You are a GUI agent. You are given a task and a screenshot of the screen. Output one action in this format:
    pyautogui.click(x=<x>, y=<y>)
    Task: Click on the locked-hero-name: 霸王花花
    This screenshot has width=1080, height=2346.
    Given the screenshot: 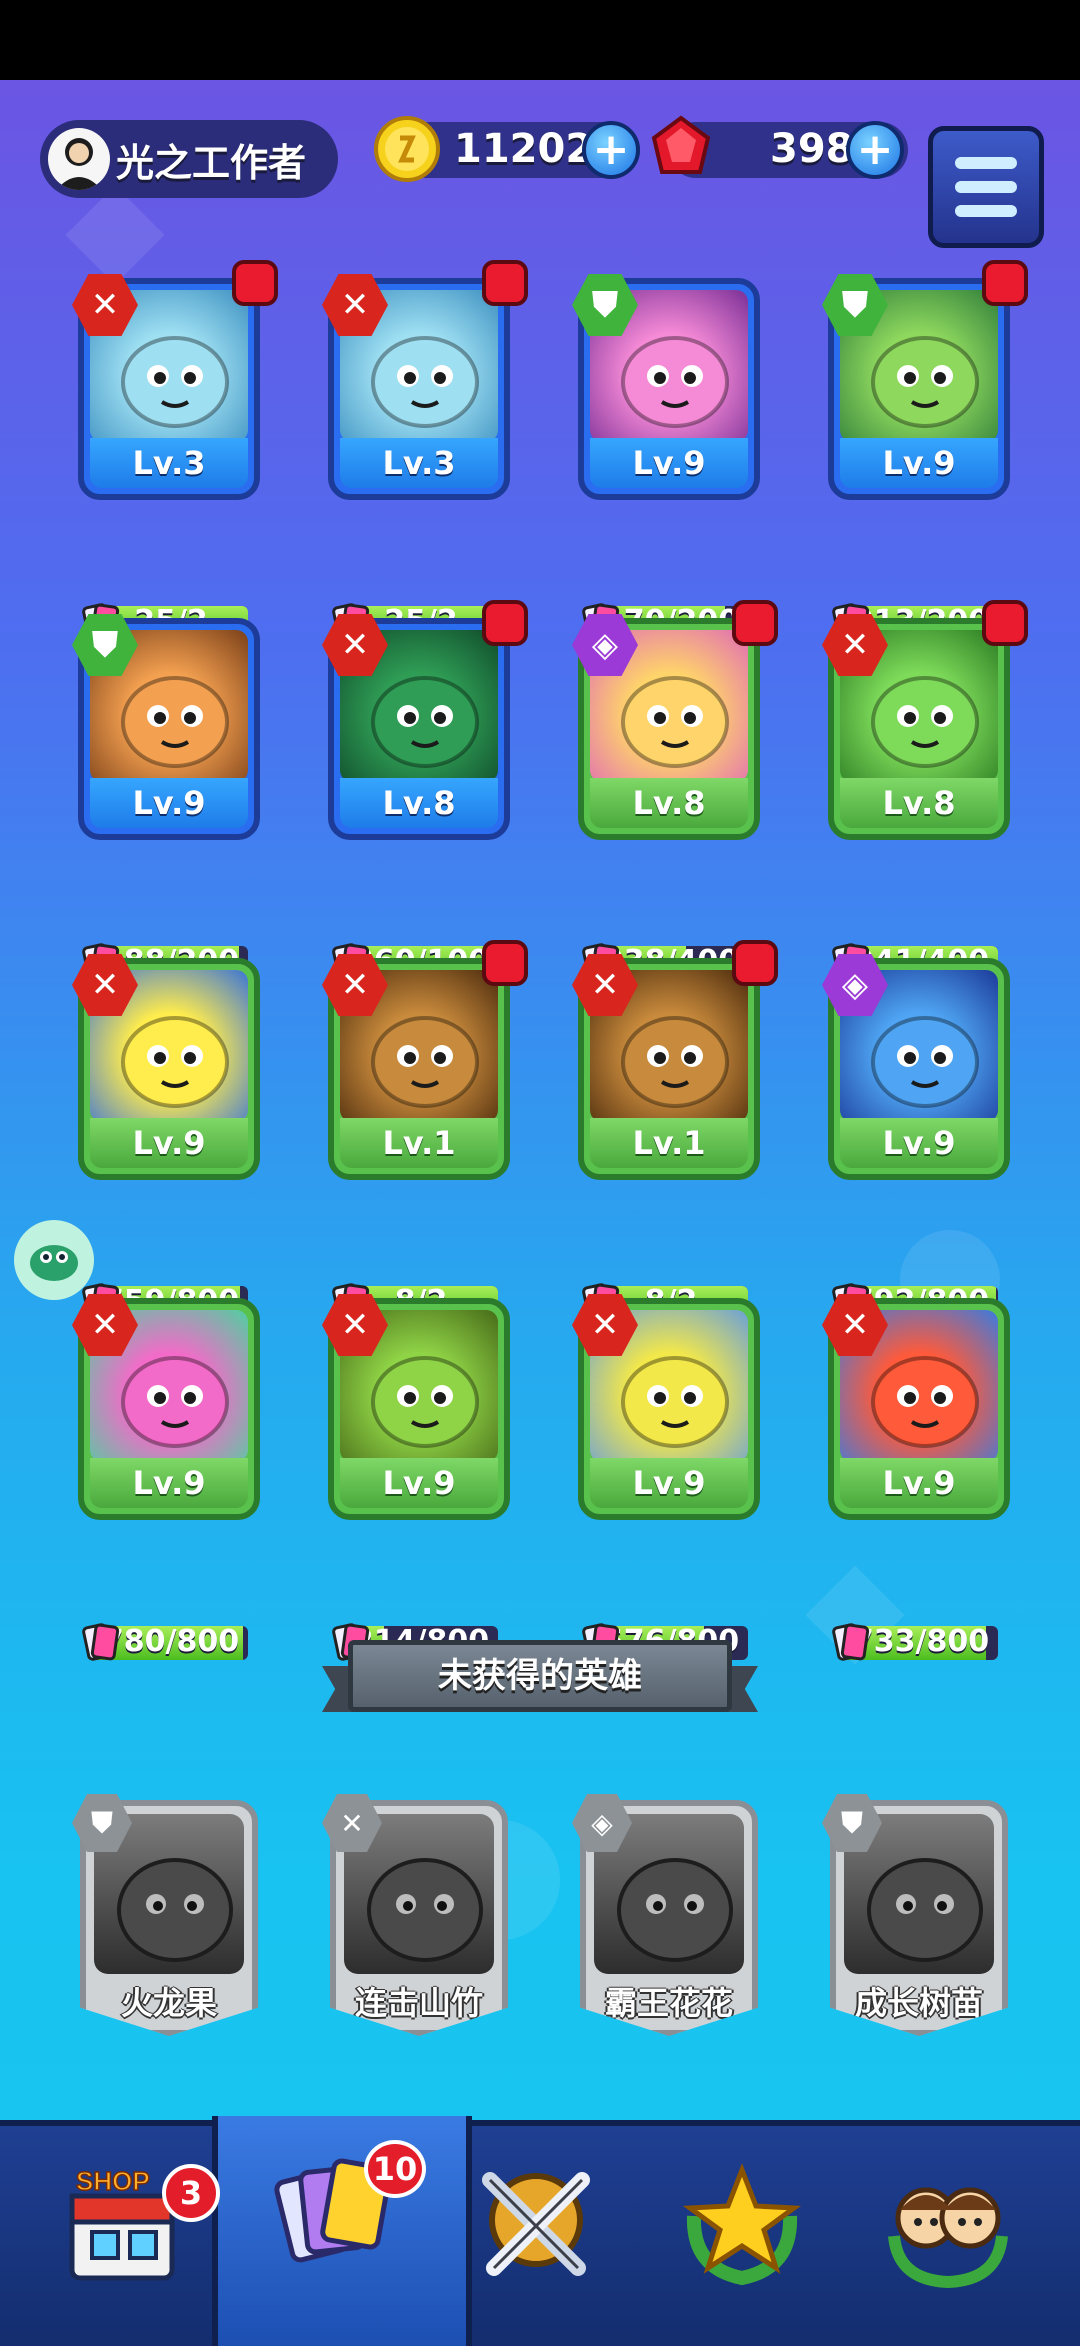 What is the action you would take?
    pyautogui.click(x=668, y=2003)
    